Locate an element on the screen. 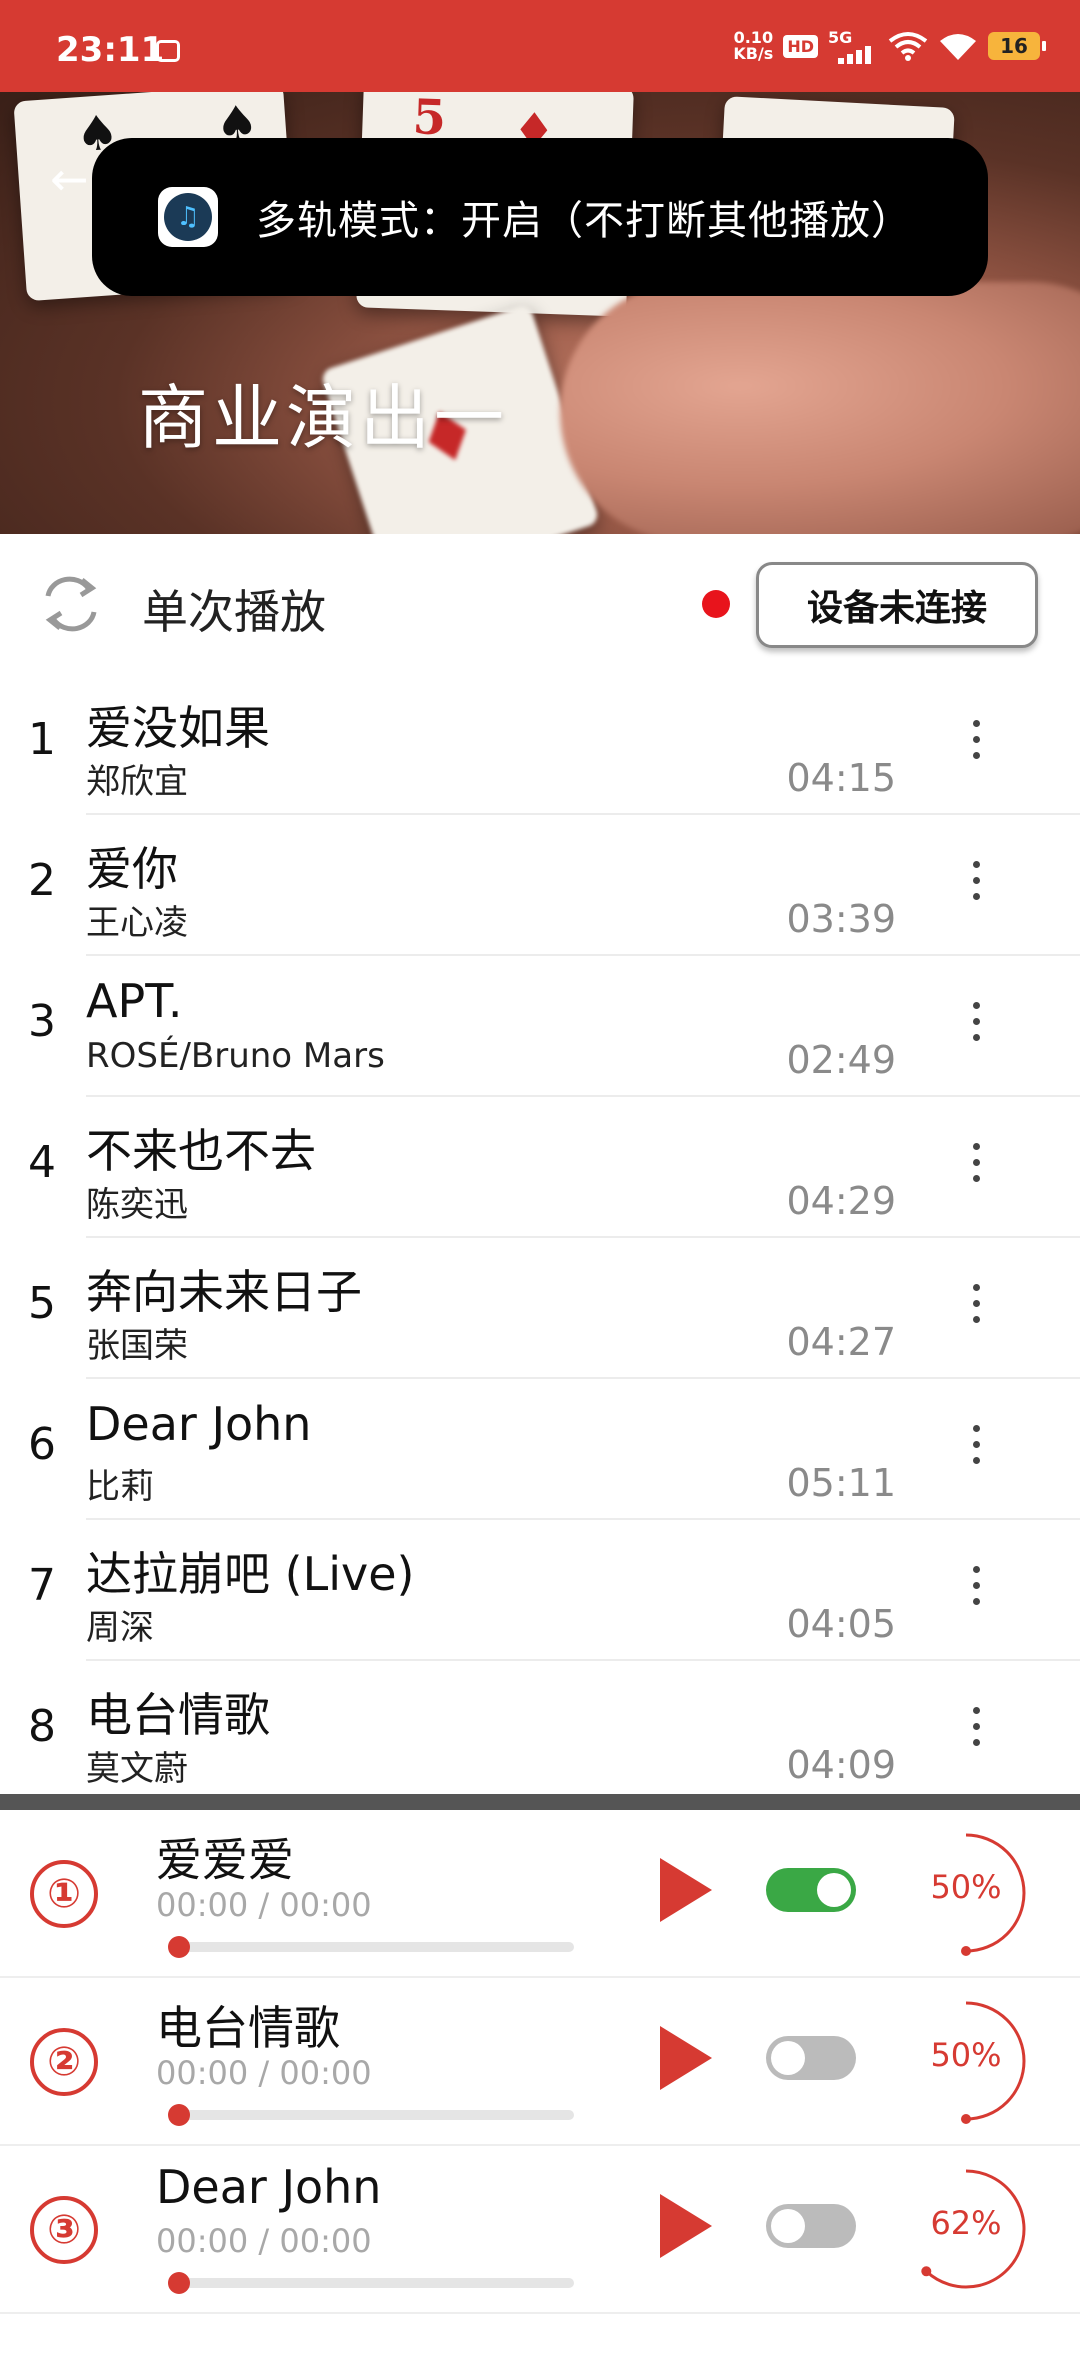  volume-label: 62% is located at coordinates (966, 2223).